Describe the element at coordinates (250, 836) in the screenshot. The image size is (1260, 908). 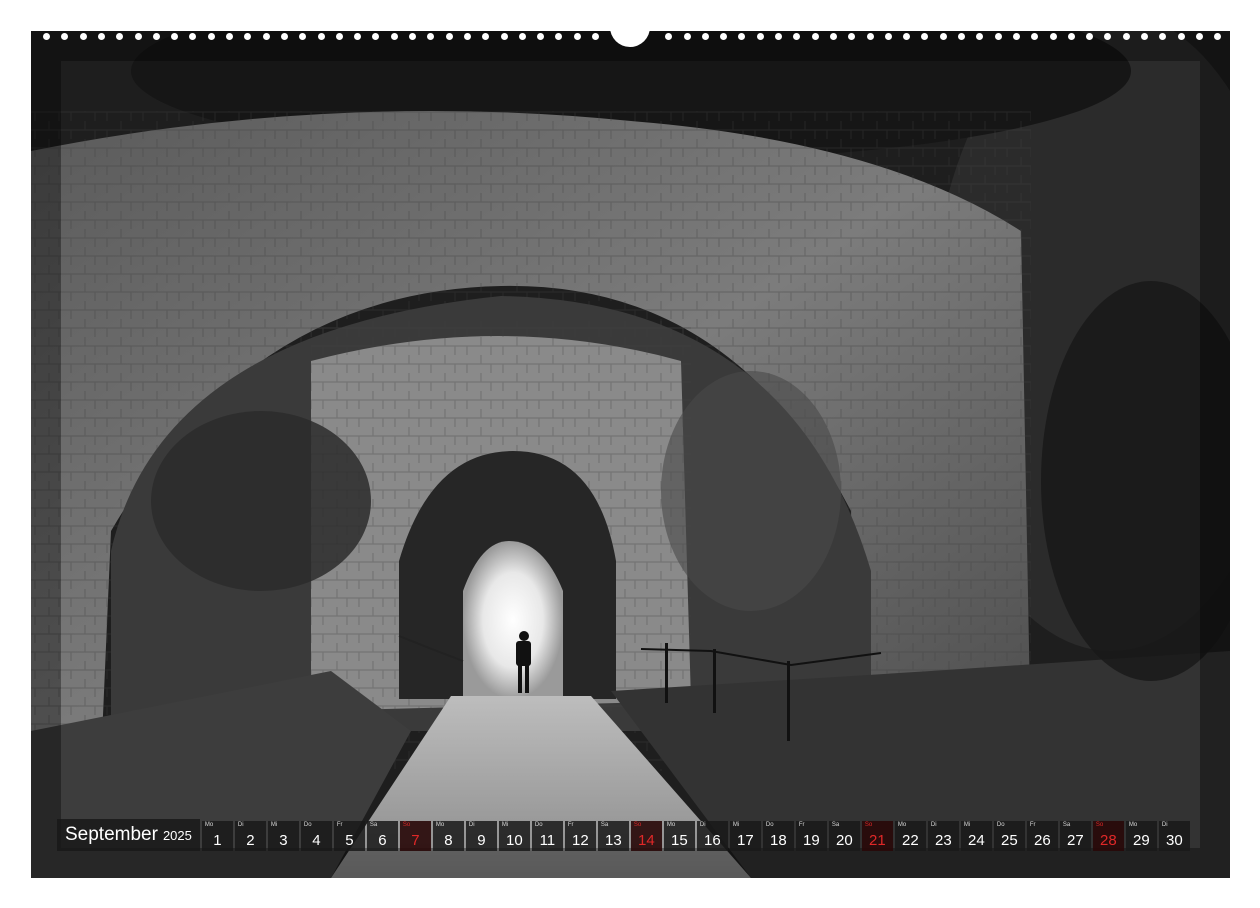
I see `day-cell: Di 2` at that location.